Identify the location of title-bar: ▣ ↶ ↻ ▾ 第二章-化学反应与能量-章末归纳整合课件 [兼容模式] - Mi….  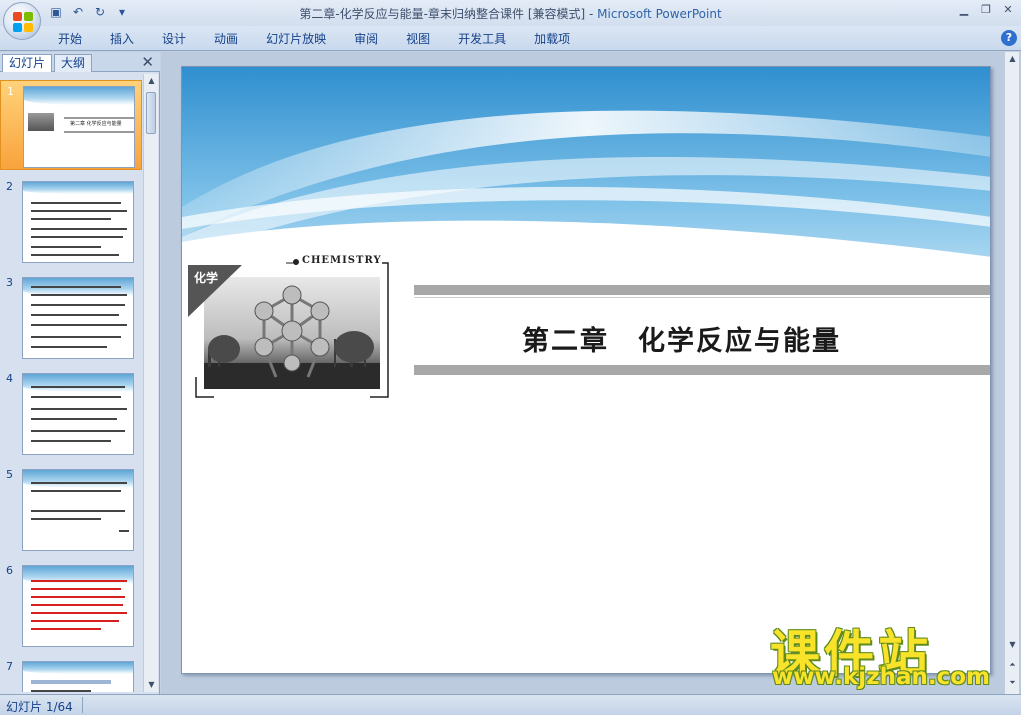
(510, 13).